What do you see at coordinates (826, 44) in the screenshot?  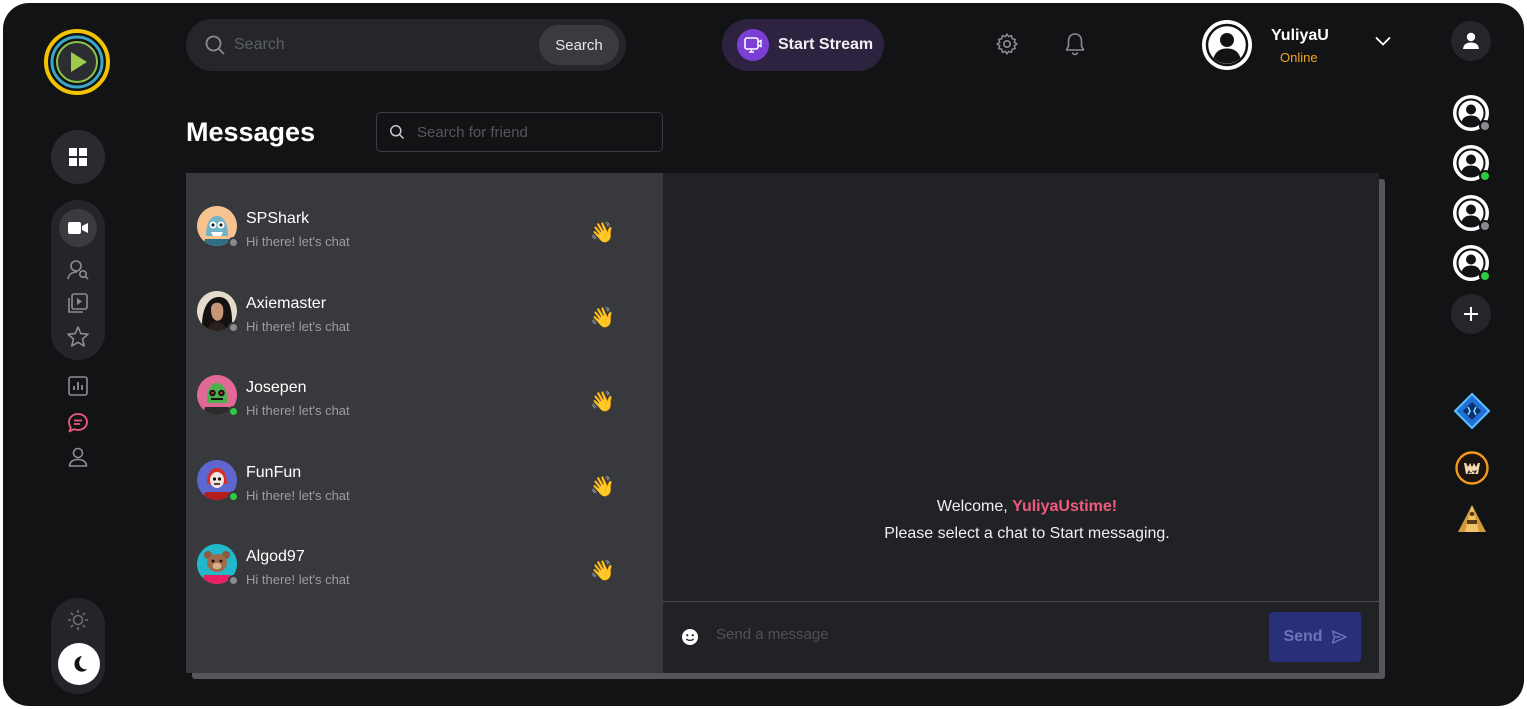 I see `start-stream-label: Start Stream` at bounding box center [826, 44].